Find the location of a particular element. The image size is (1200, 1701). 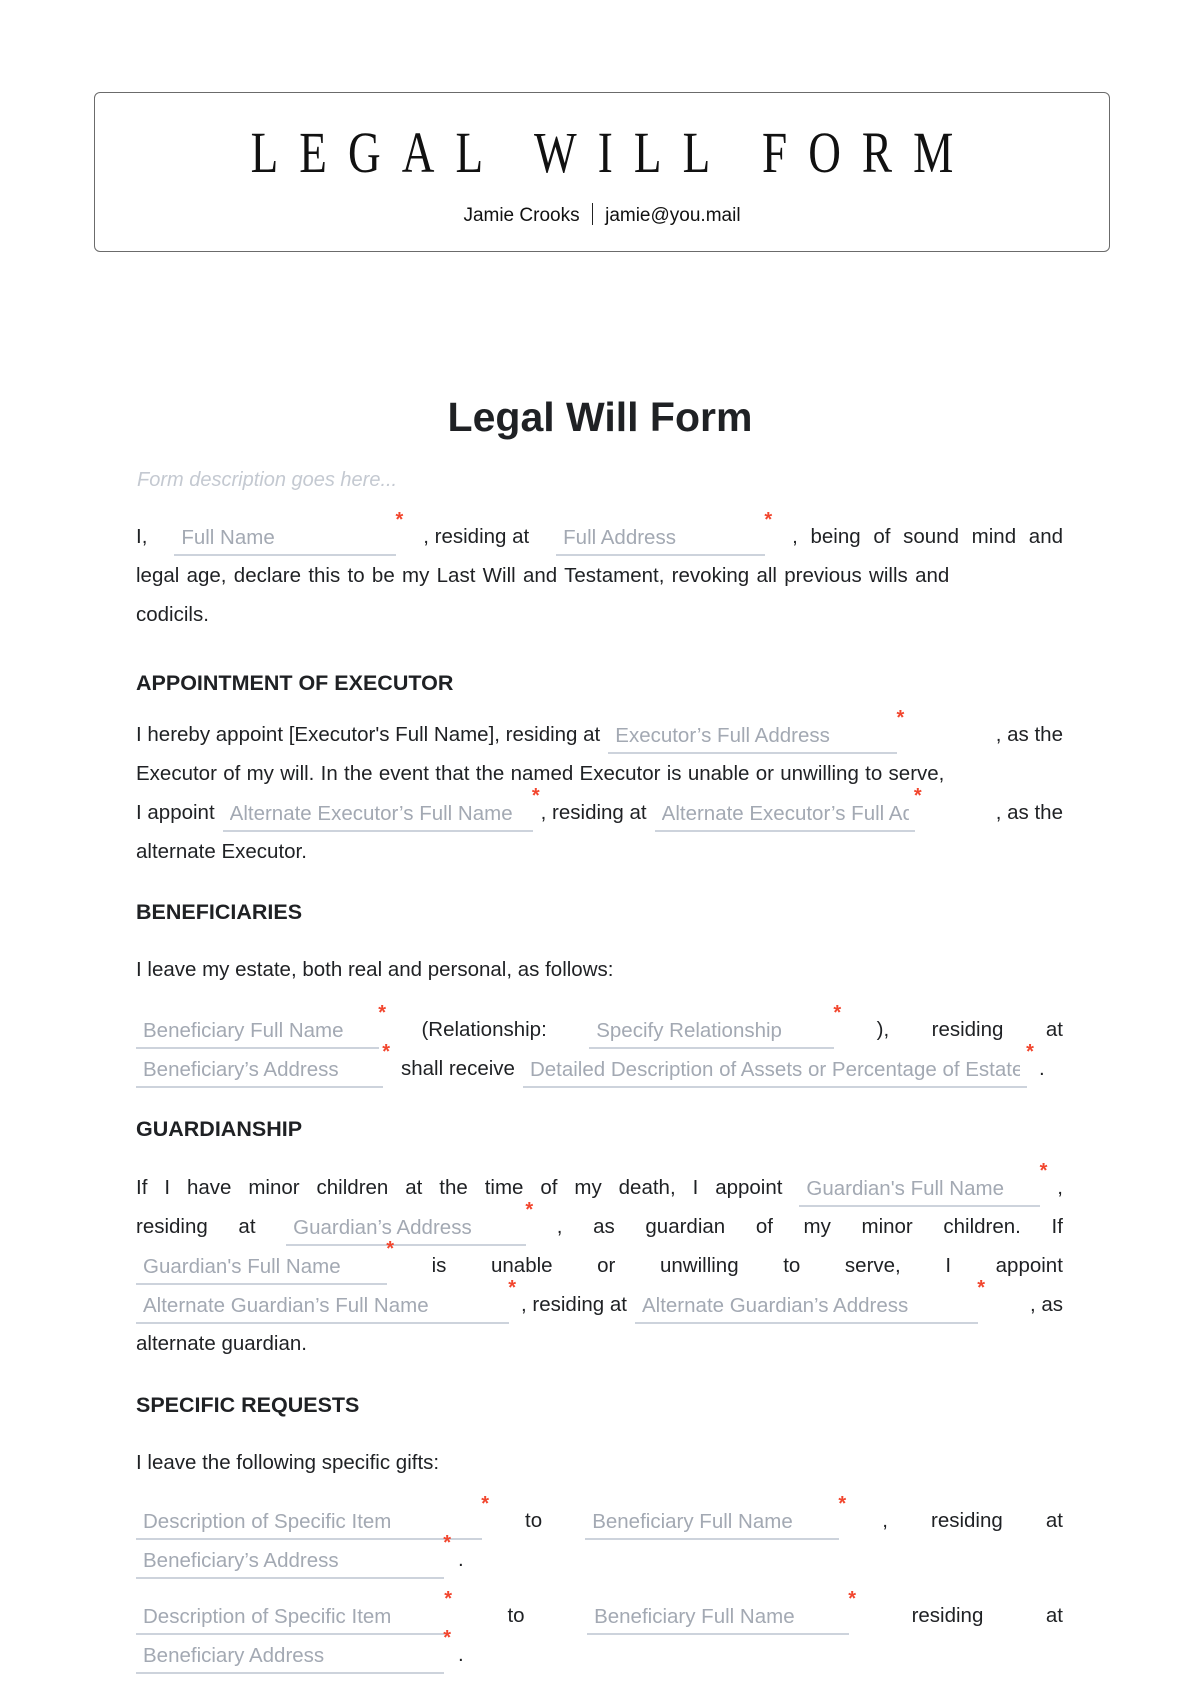

full-name-field: Full Name * is located at coordinates (288, 533).